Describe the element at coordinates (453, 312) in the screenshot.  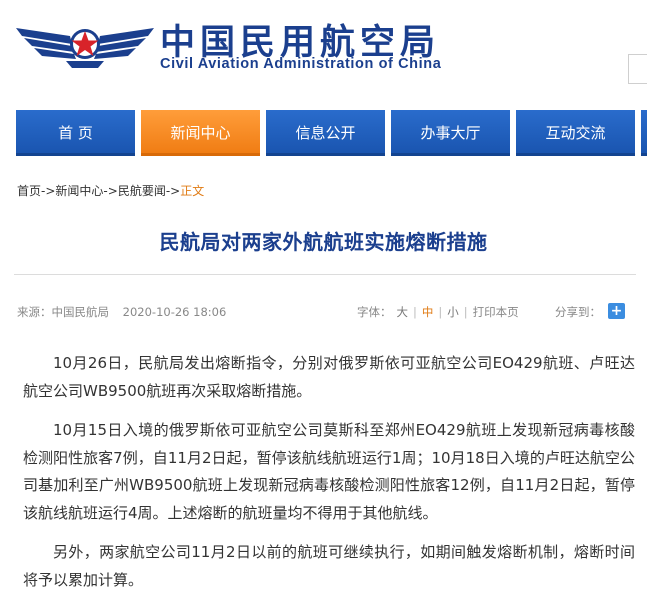
I see `font-size-small: 小` at that location.